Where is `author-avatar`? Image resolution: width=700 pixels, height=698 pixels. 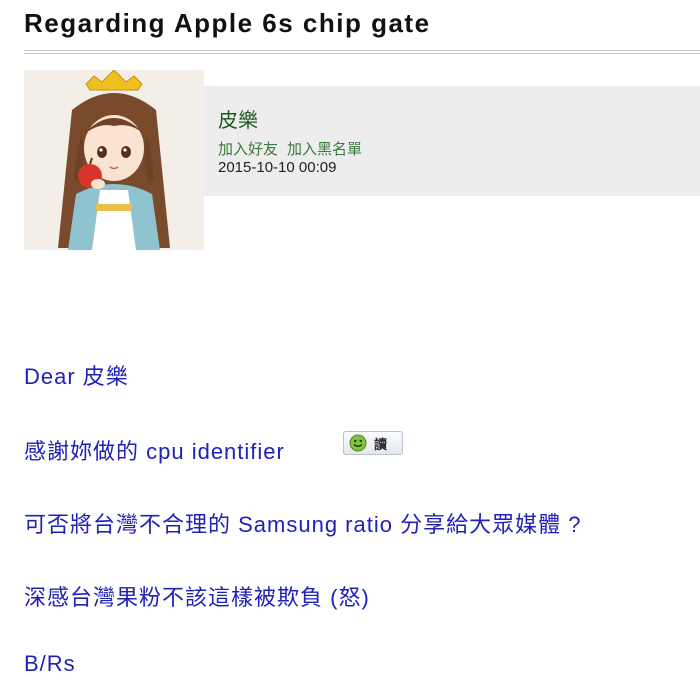 author-avatar is located at coordinates (114, 160).